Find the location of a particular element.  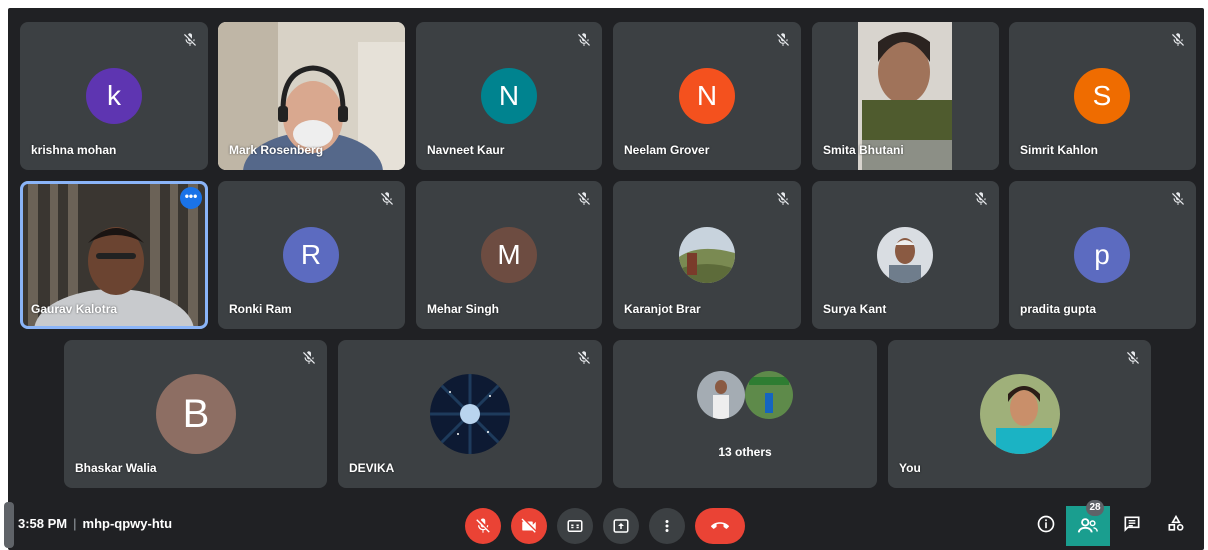

camera-off-icon is located at coordinates (528, 525).